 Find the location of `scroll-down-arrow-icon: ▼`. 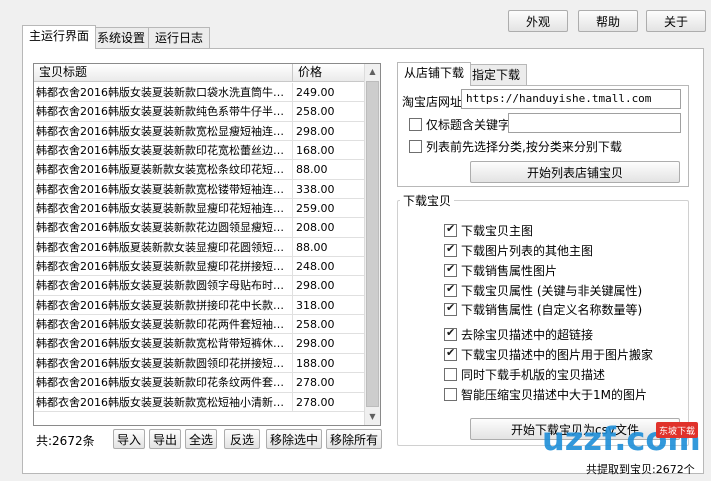

scroll-down-arrow-icon: ▼ is located at coordinates (372, 417).